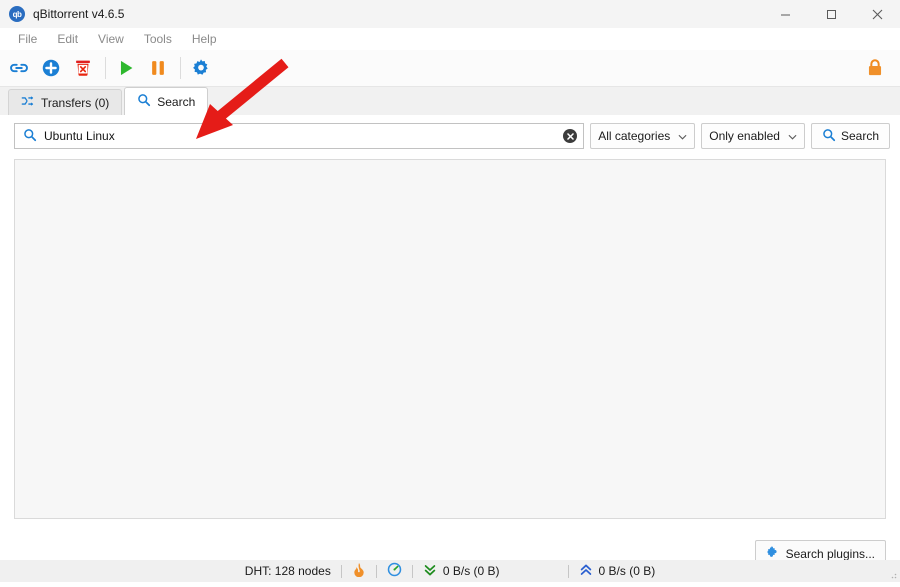 The width and height of the screenshot is (900, 587). I want to click on search-bar: Ubuntu Linux All categories Only enabled, so click(450, 135).